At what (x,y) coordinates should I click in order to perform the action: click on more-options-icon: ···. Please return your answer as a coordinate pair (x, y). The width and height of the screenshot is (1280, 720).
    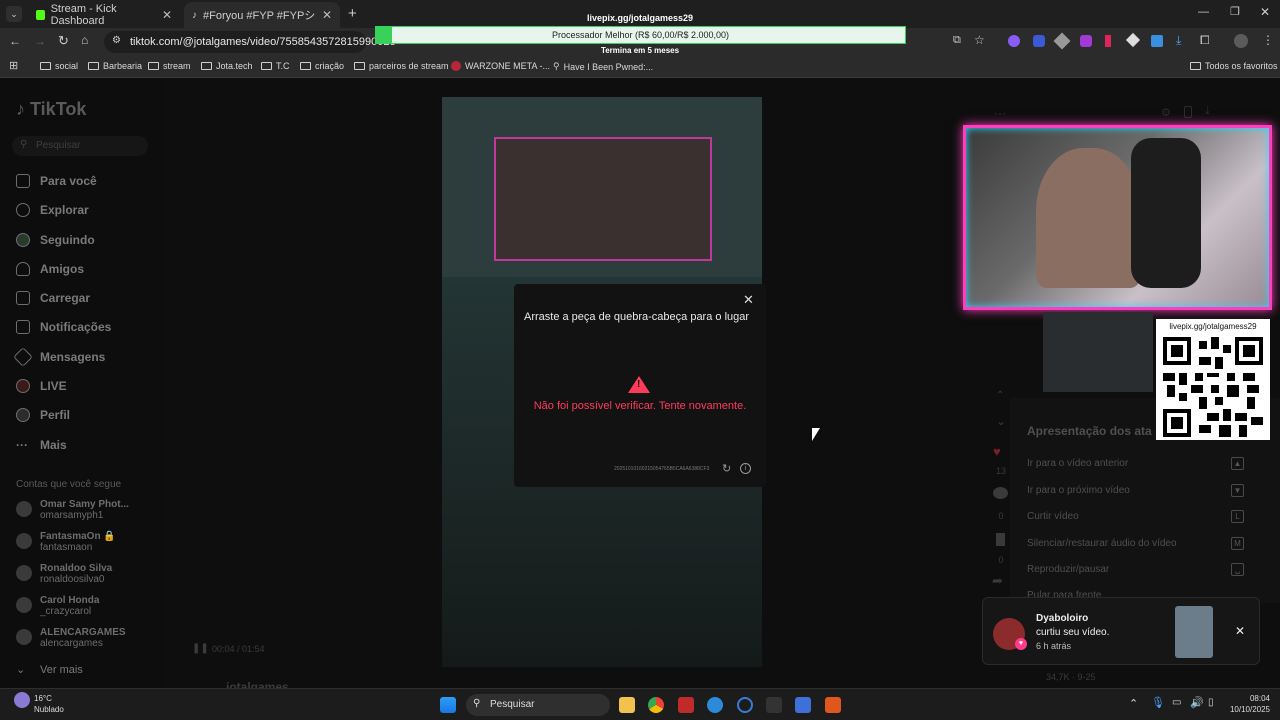
    Looking at the image, I should click on (1000, 113).